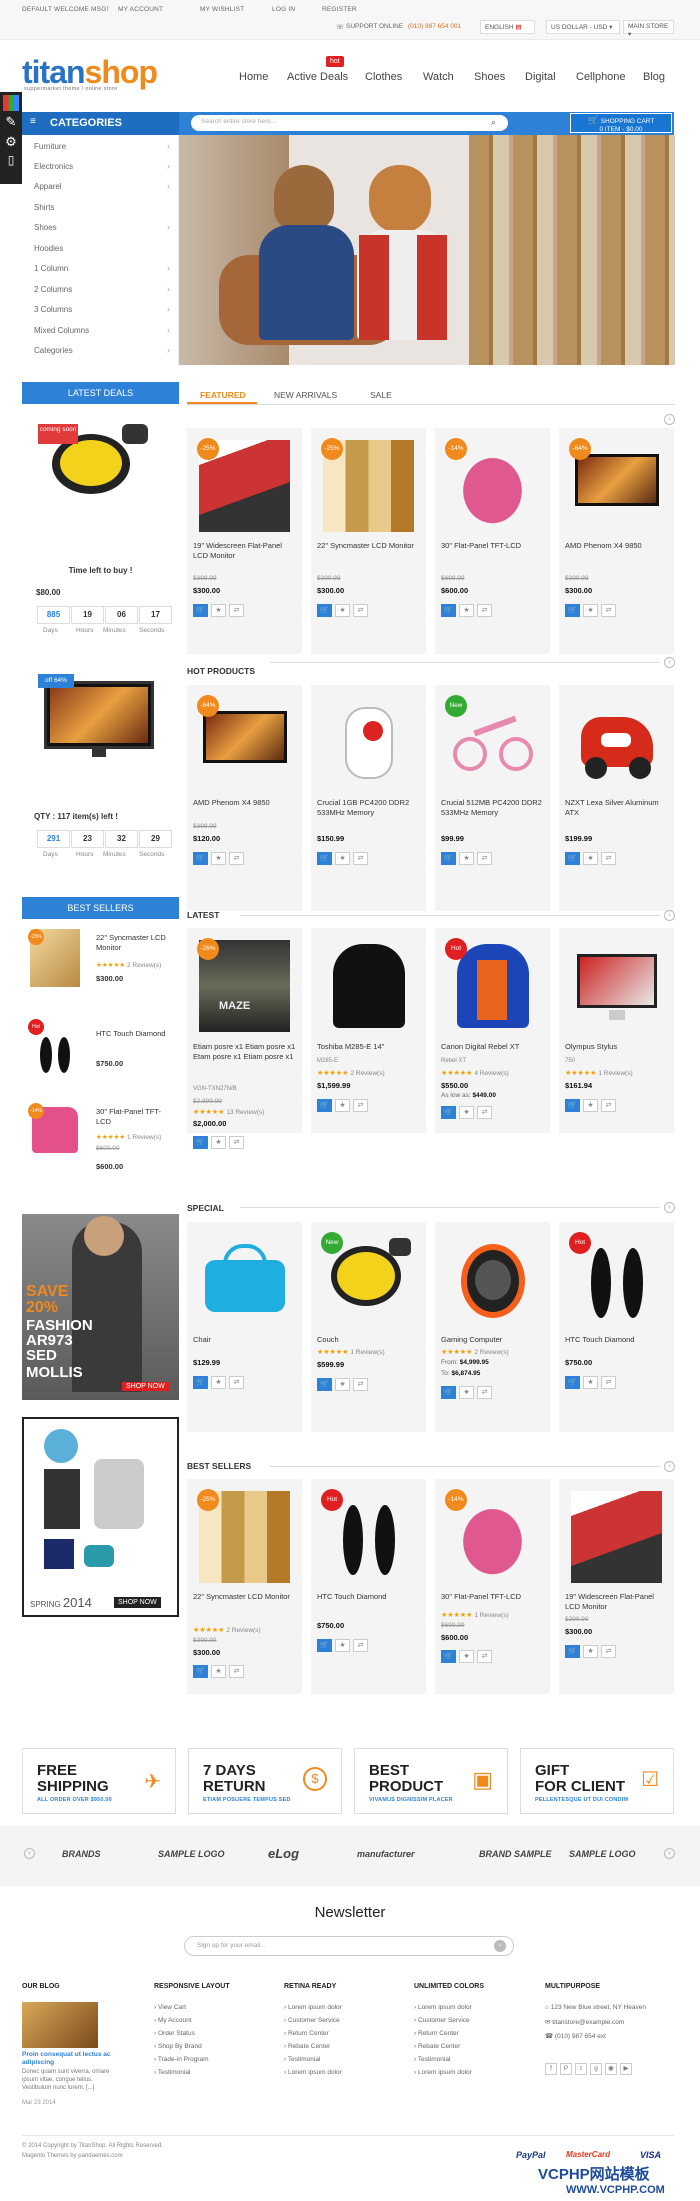  I want to click on color-picker-icon, so click(11, 103).